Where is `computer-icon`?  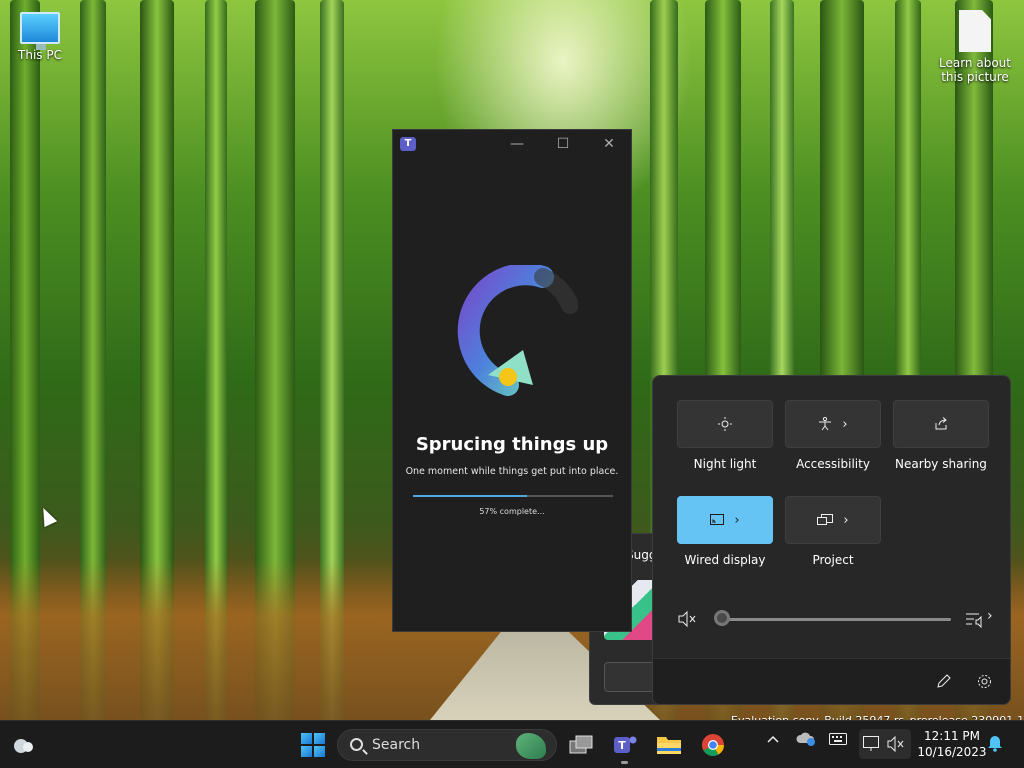 computer-icon is located at coordinates (40, 31).